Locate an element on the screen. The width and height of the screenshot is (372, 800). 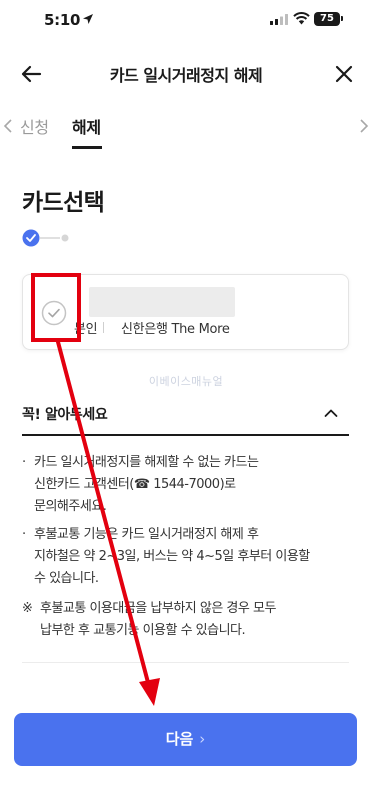
cellular-signal-icon is located at coordinates (279, 19).